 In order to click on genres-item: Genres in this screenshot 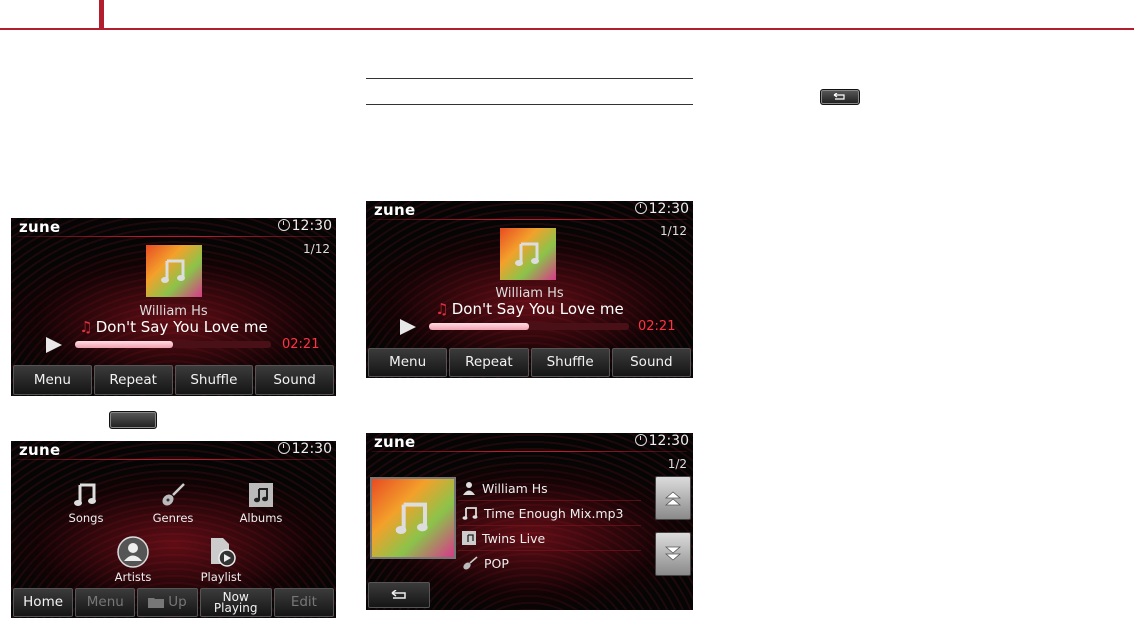, I will do `click(173, 503)`.